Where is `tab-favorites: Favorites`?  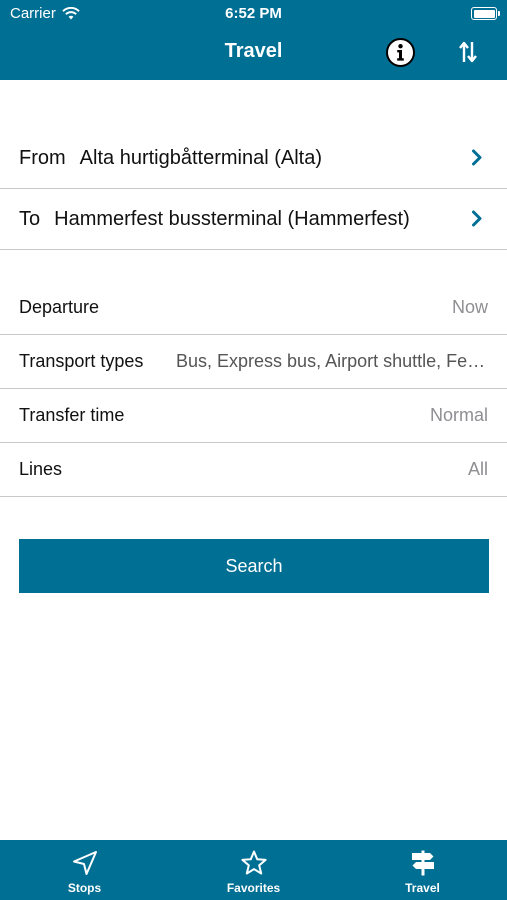 tab-favorites: Favorites is located at coordinates (253, 870).